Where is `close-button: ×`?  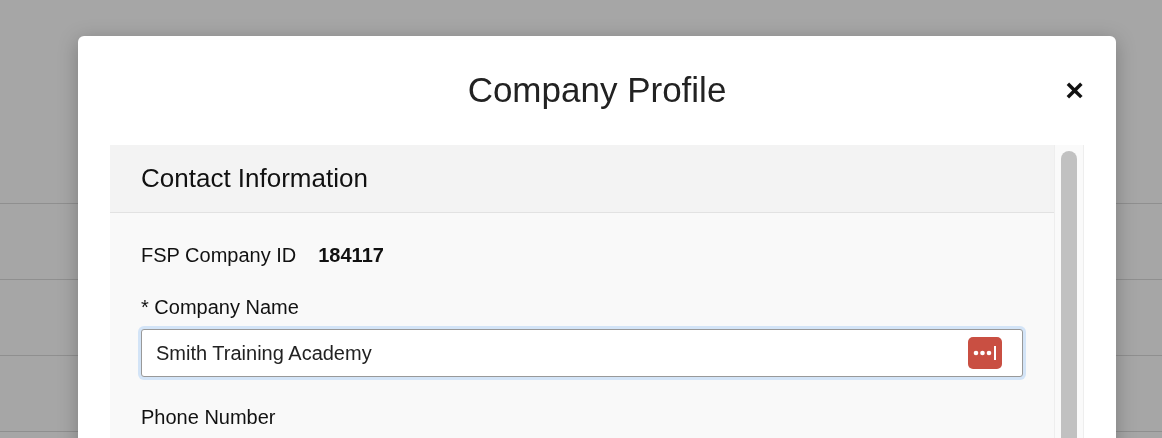 close-button: × is located at coordinates (1074, 90).